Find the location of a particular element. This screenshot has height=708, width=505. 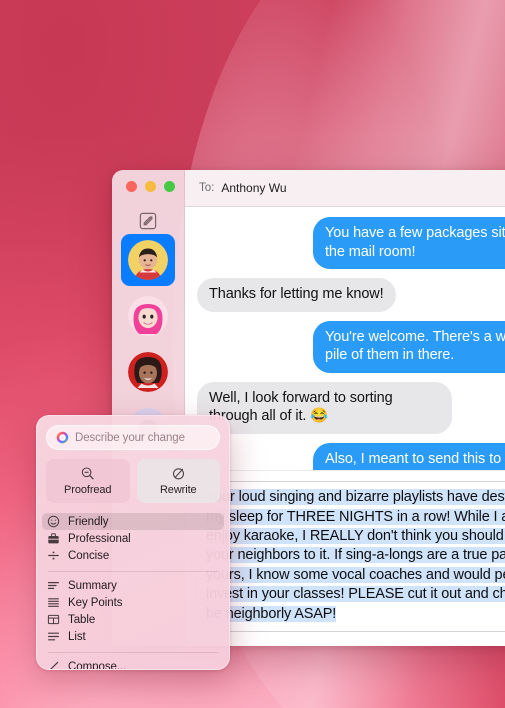

writing-tools-item-concise: Concise is located at coordinates (133, 555).